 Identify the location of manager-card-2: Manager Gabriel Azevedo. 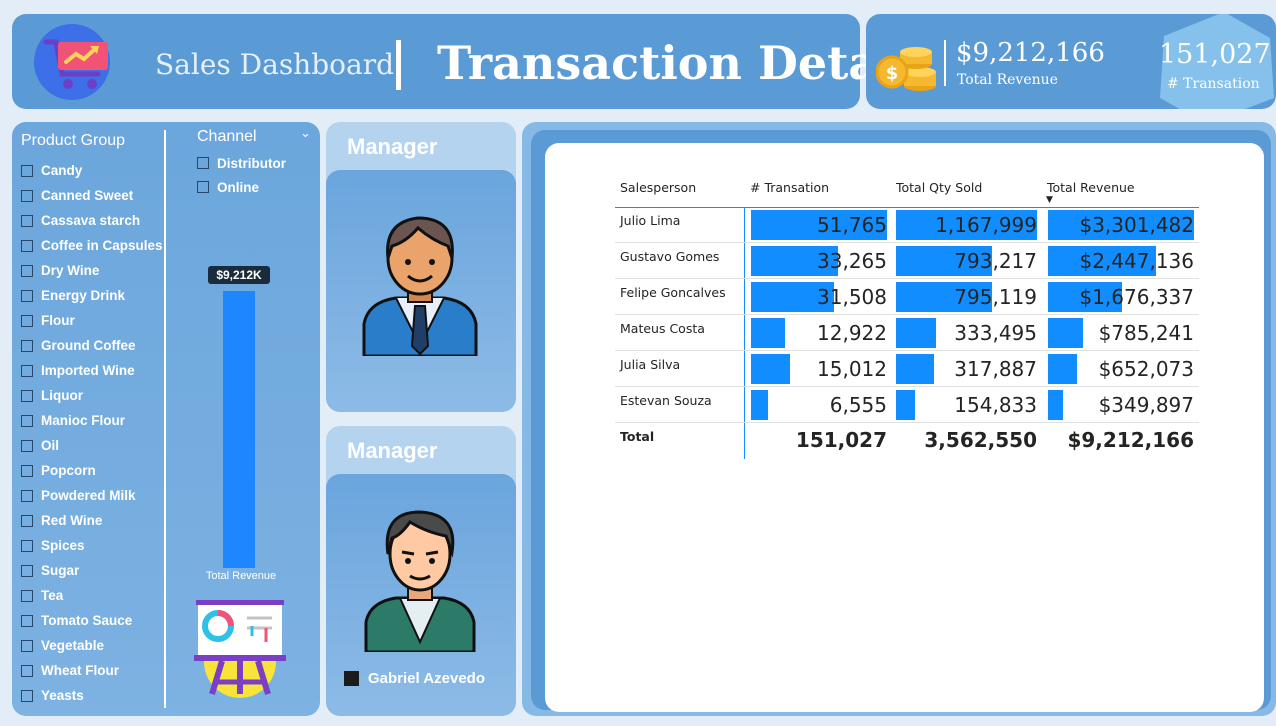
(421, 571).